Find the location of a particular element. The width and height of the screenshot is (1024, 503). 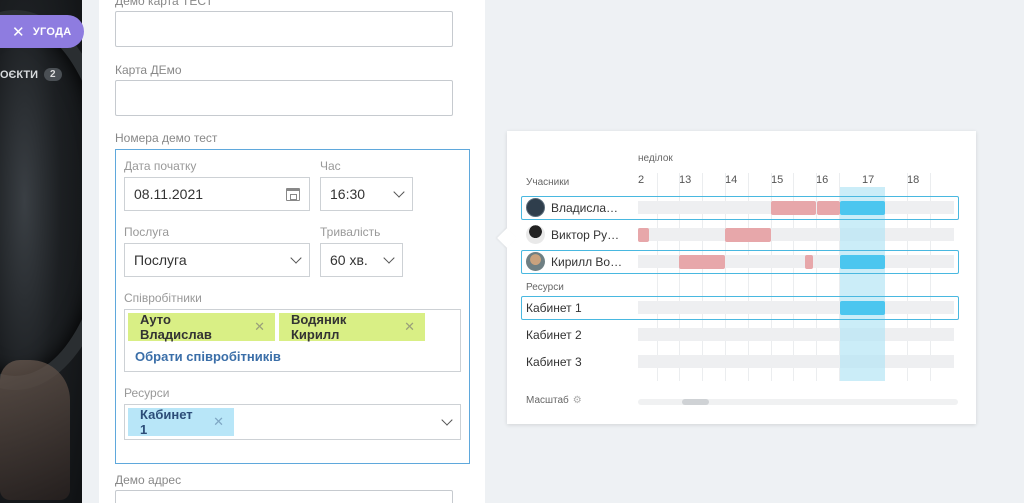

start-date-input: 08.11.2021 is located at coordinates (217, 194).